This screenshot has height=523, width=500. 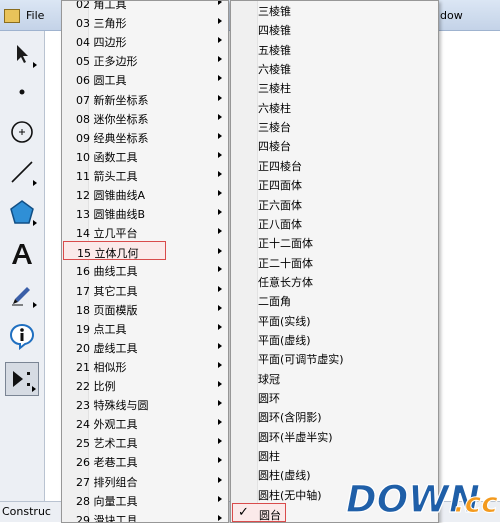 What do you see at coordinates (243, 513) in the screenshot?
I see `checkmark-icon: ✓` at bounding box center [243, 513].